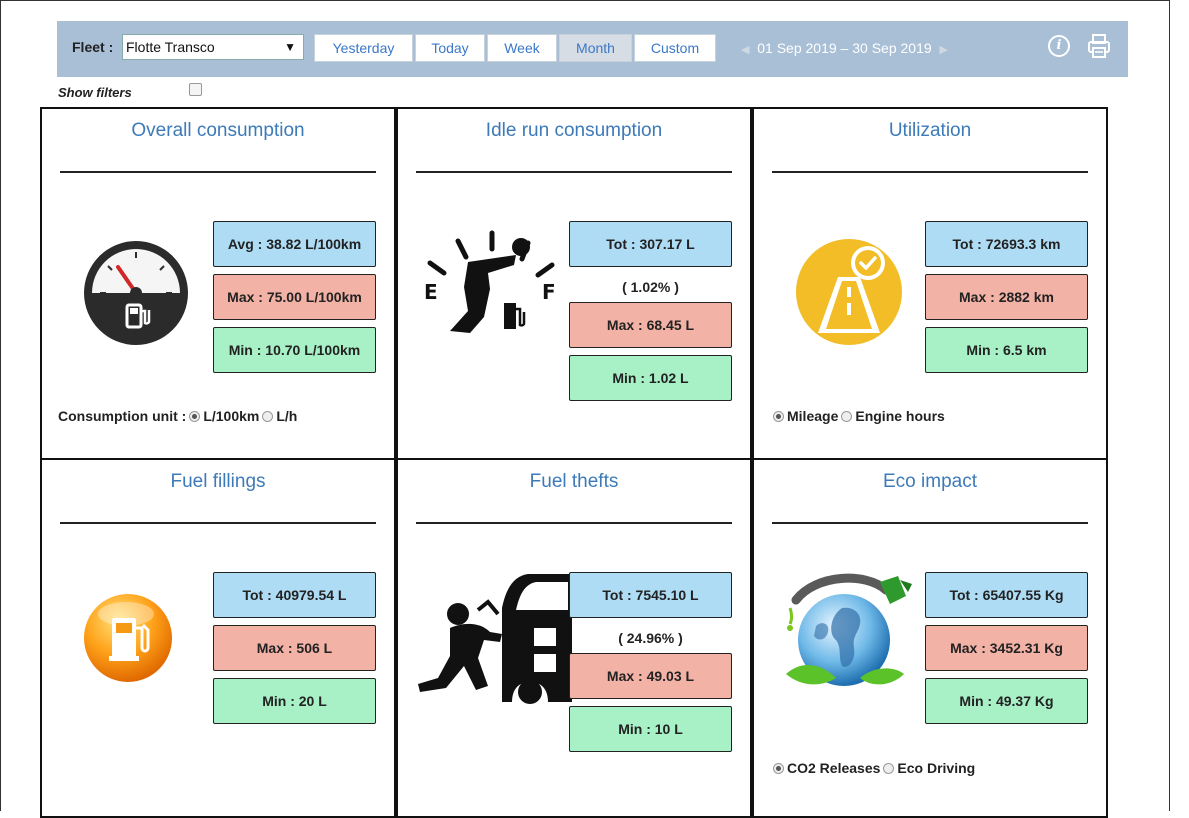 The image size is (1189, 818). Describe the element at coordinates (0, 405) in the screenshot. I see `page-left-border` at that location.